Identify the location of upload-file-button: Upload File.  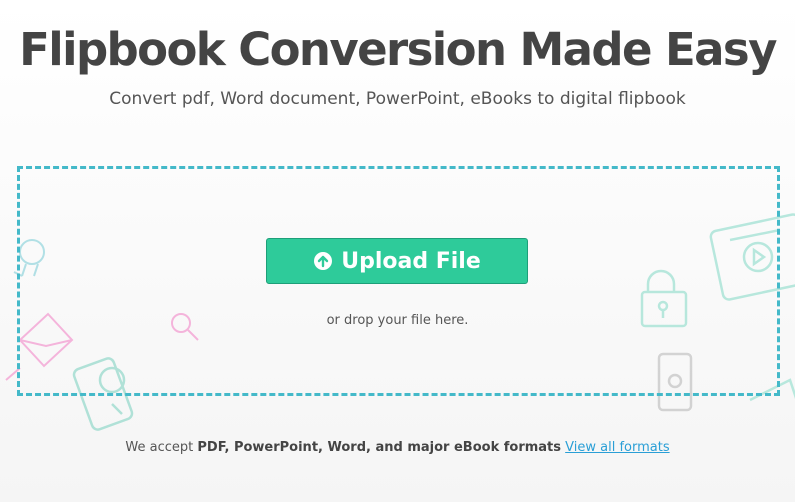
(397, 261).